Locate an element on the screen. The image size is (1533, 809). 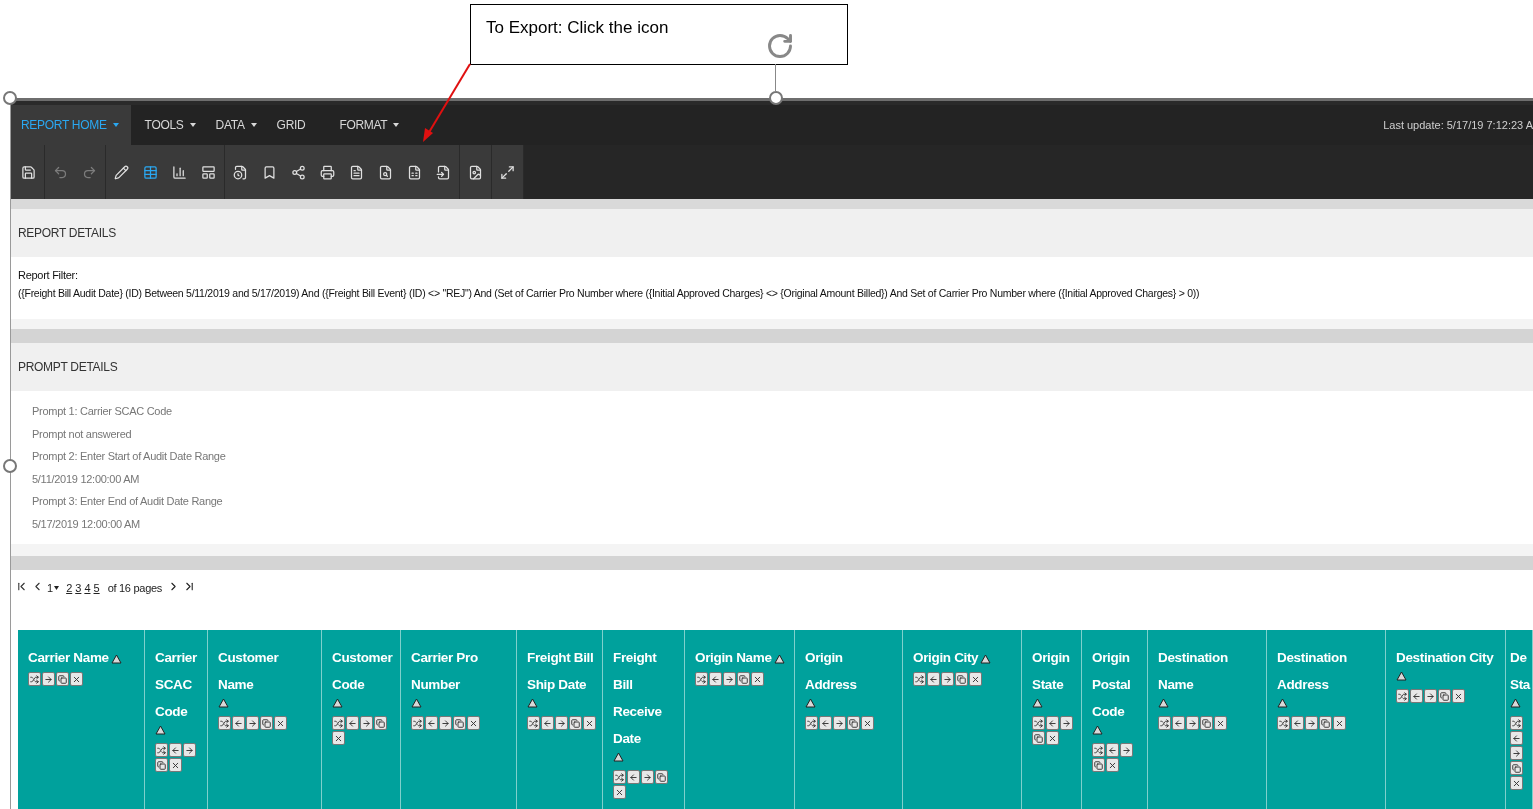
first-page-icon is located at coordinates (21, 586).